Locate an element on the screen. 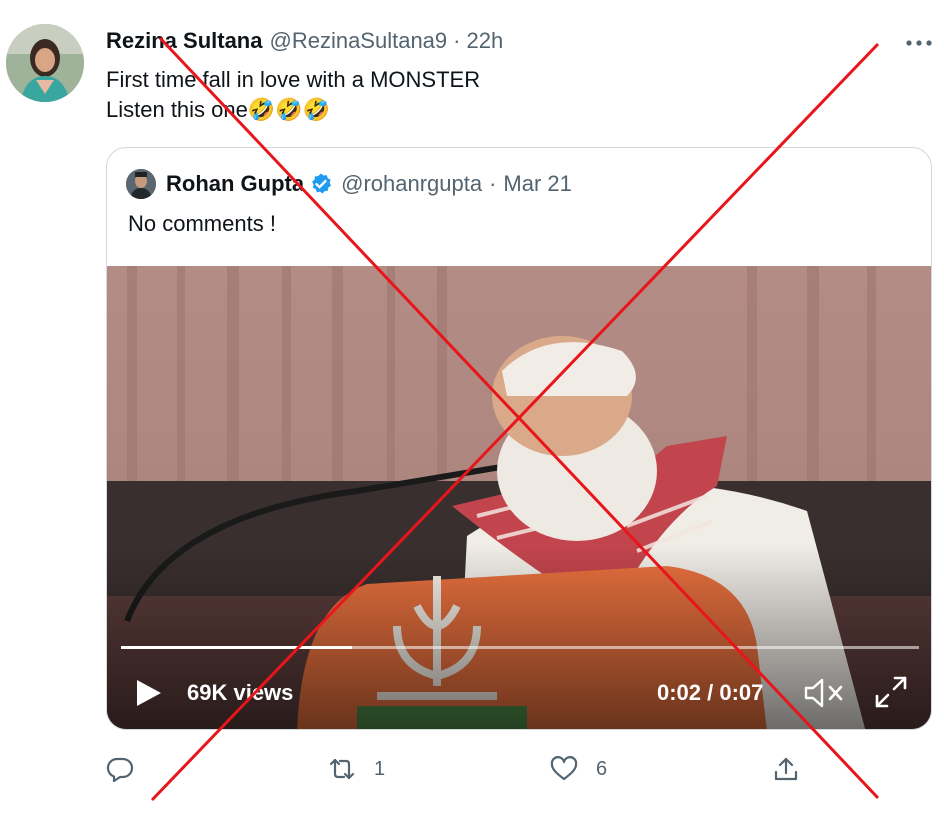 This screenshot has height=814, width=944. author-avatar is located at coordinates (45, 63).